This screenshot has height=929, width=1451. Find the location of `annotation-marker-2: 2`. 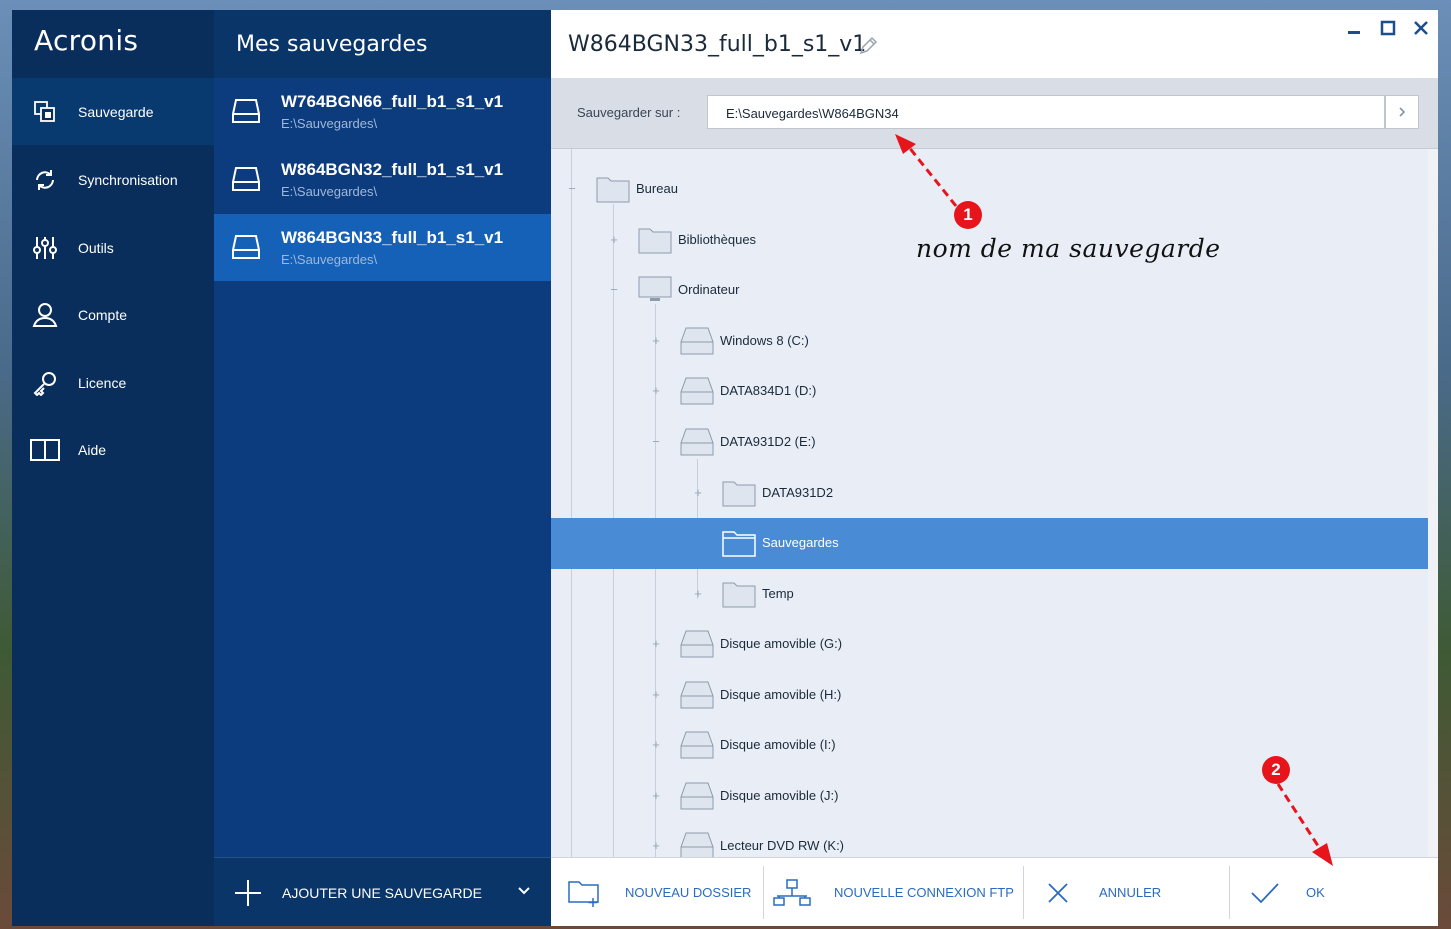

annotation-marker-2: 2 is located at coordinates (1276, 770).